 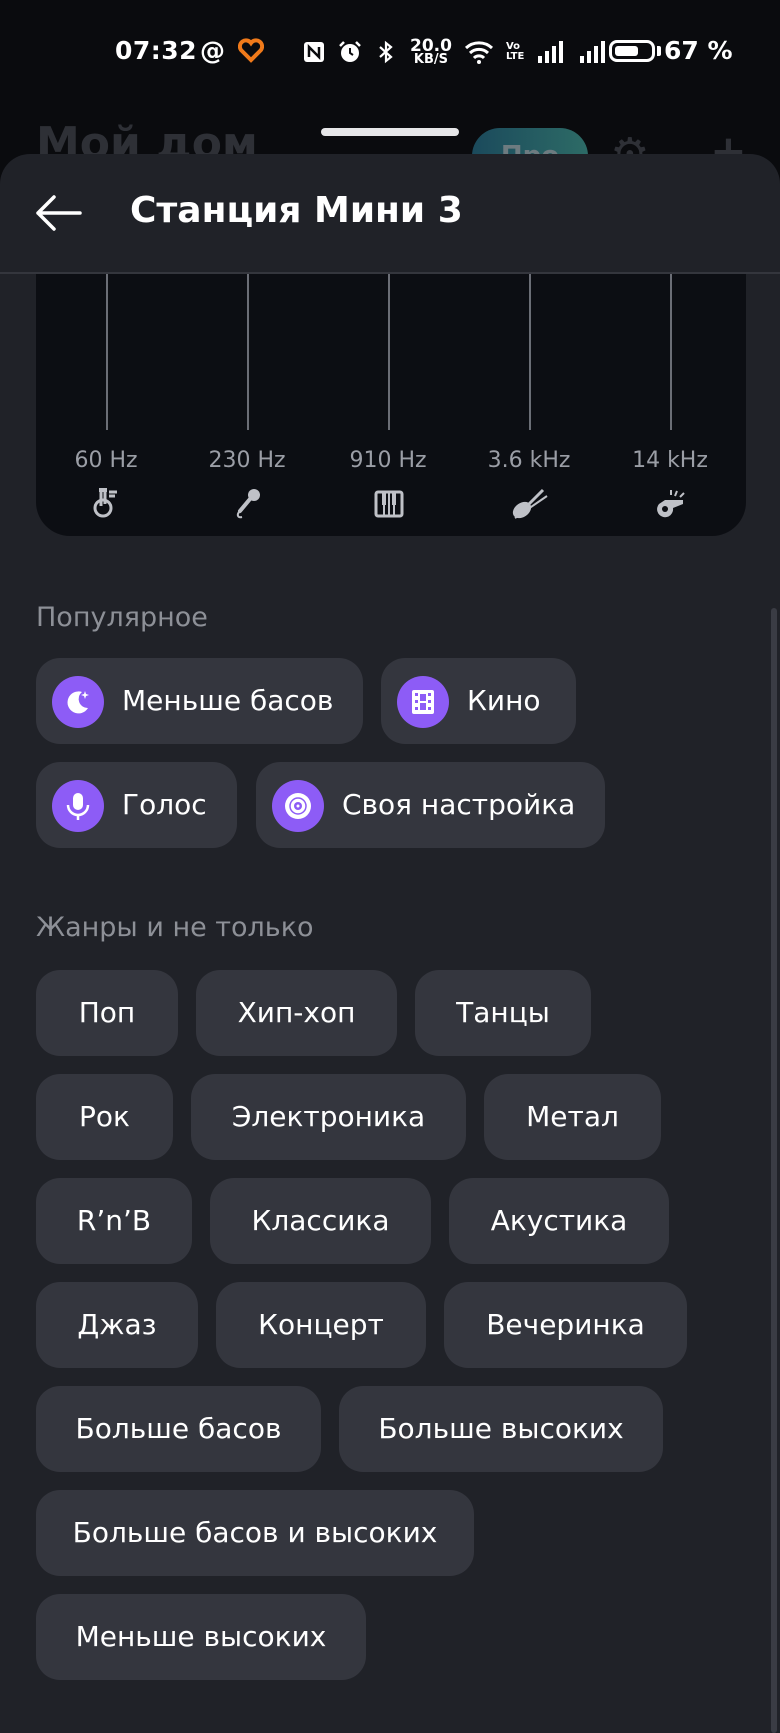 I want to click on scrollbar, so click(x=774, y=1170).